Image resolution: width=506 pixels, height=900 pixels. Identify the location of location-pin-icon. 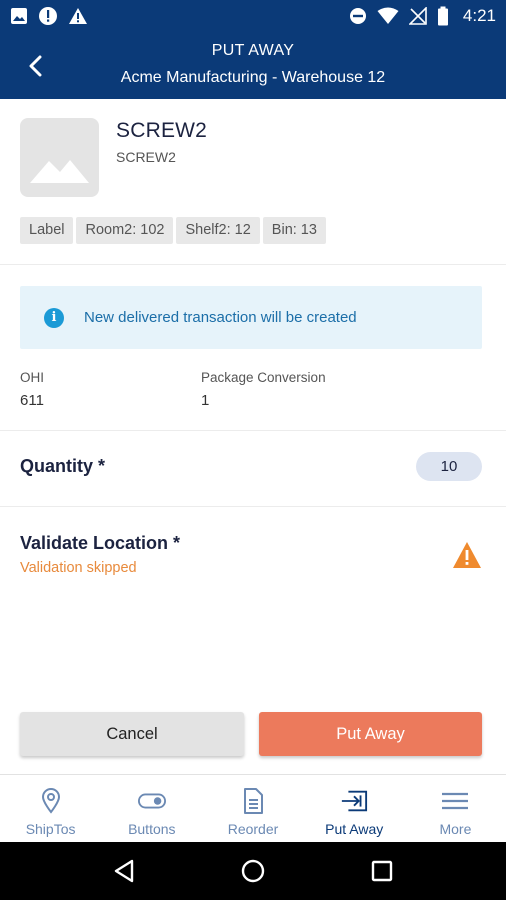
(50, 801).